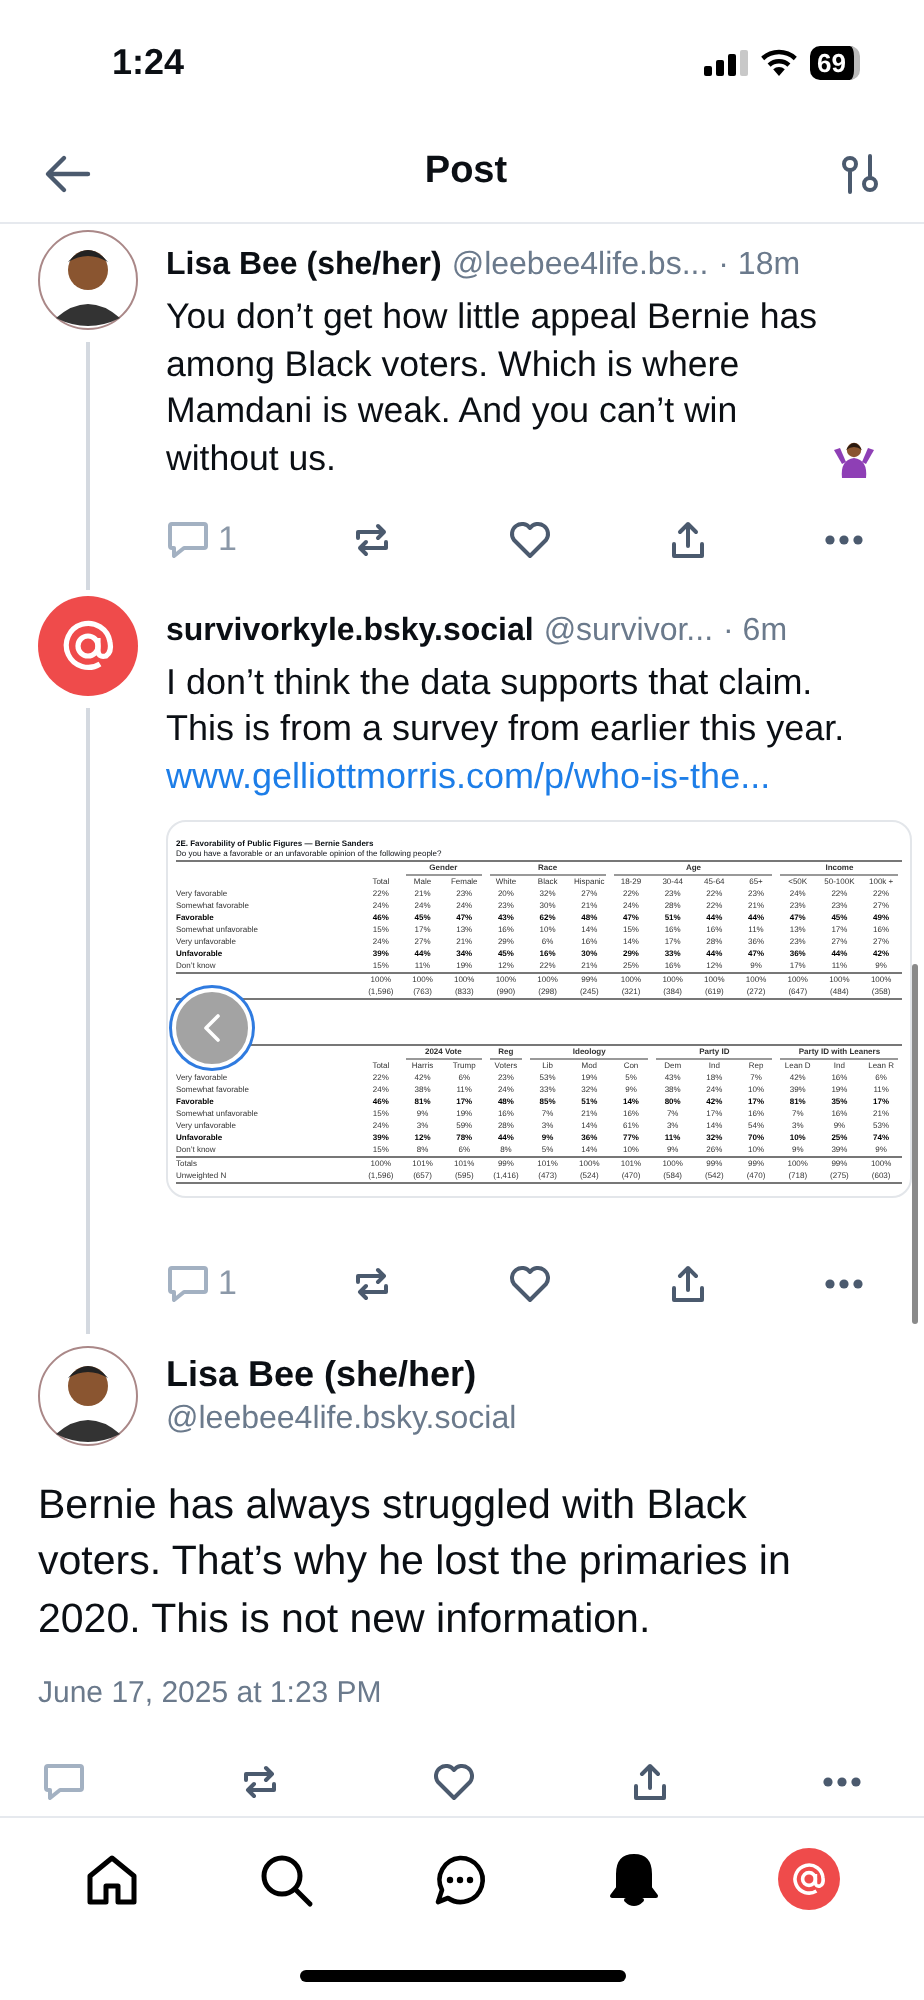 This screenshot has height=2000, width=924. Describe the element at coordinates (505, 704) in the screenshot. I see `post-text: I don’t think the data supports that claim. This is from a survey from earlier this year.` at that location.